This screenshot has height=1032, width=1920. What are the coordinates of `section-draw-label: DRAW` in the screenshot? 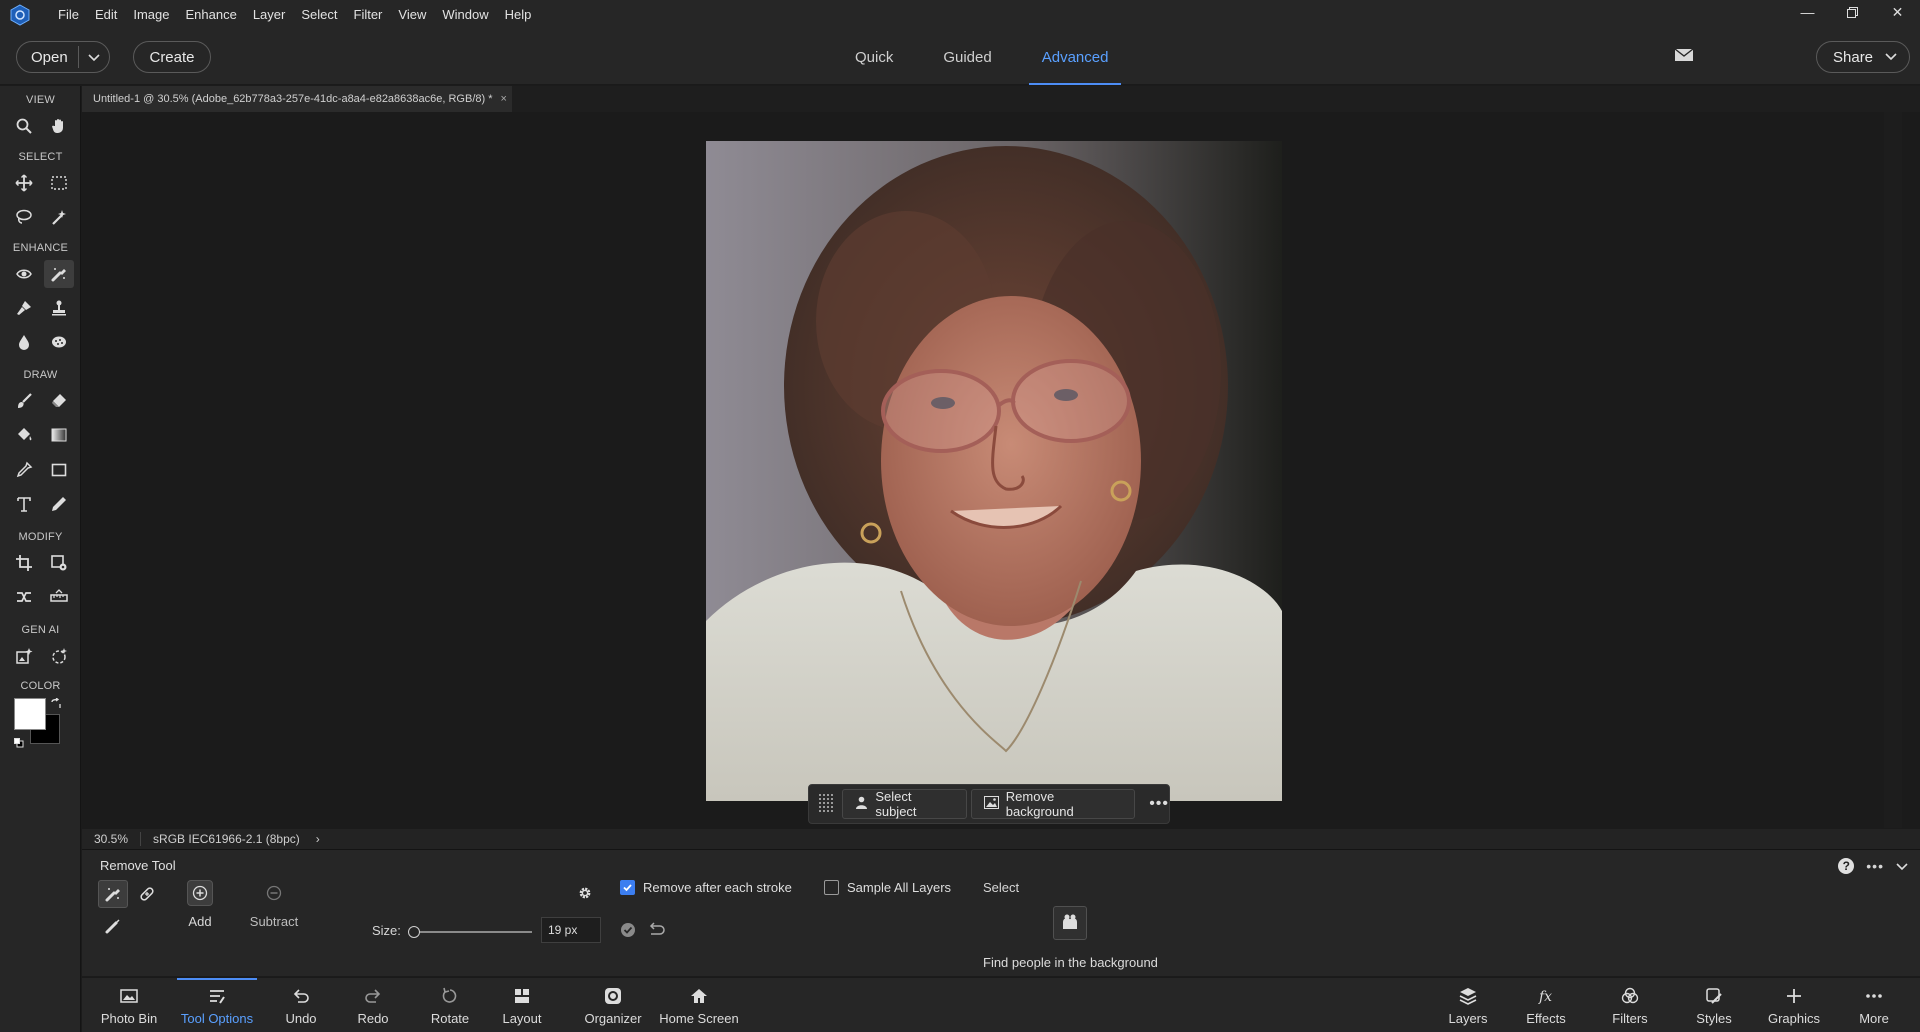 It's located at (40, 375).